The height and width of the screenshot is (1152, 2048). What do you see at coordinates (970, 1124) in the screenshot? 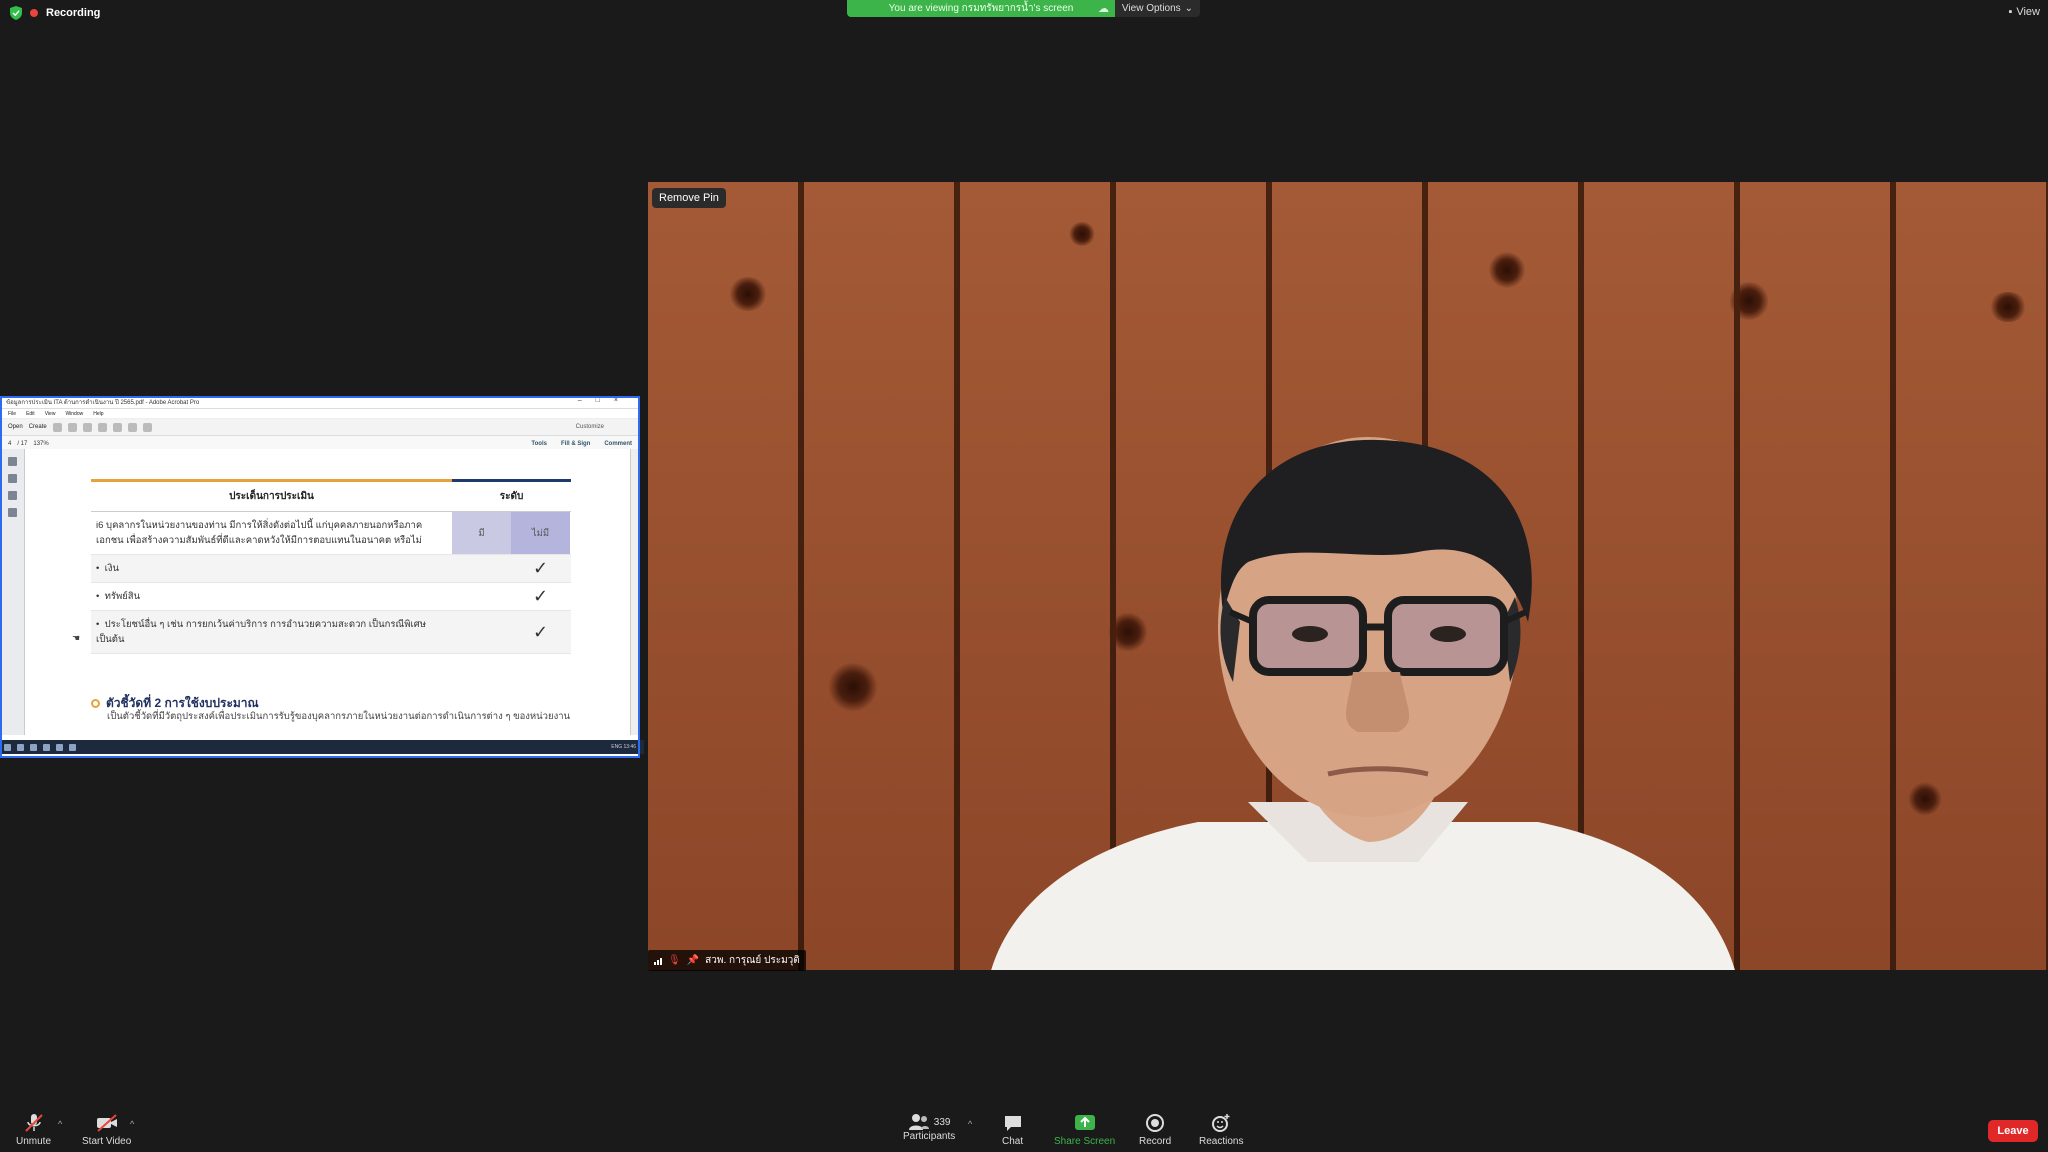
I see `participants-options-chevron-icon: ^` at bounding box center [970, 1124].